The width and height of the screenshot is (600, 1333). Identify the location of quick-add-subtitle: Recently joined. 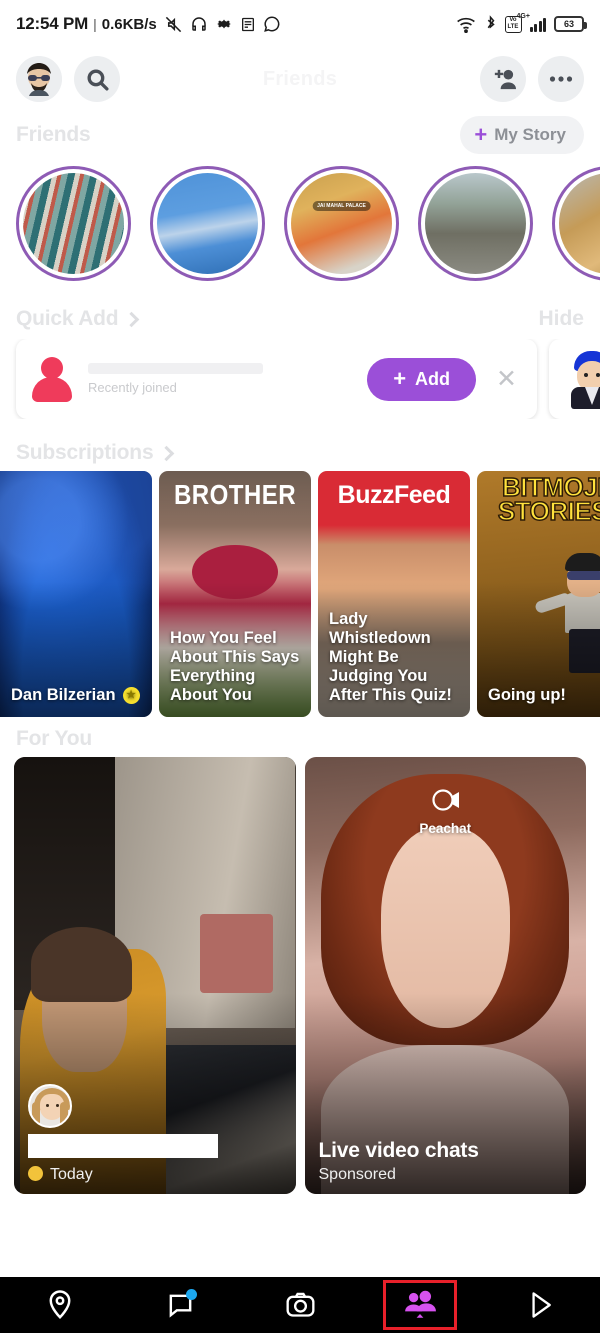
(132, 387).